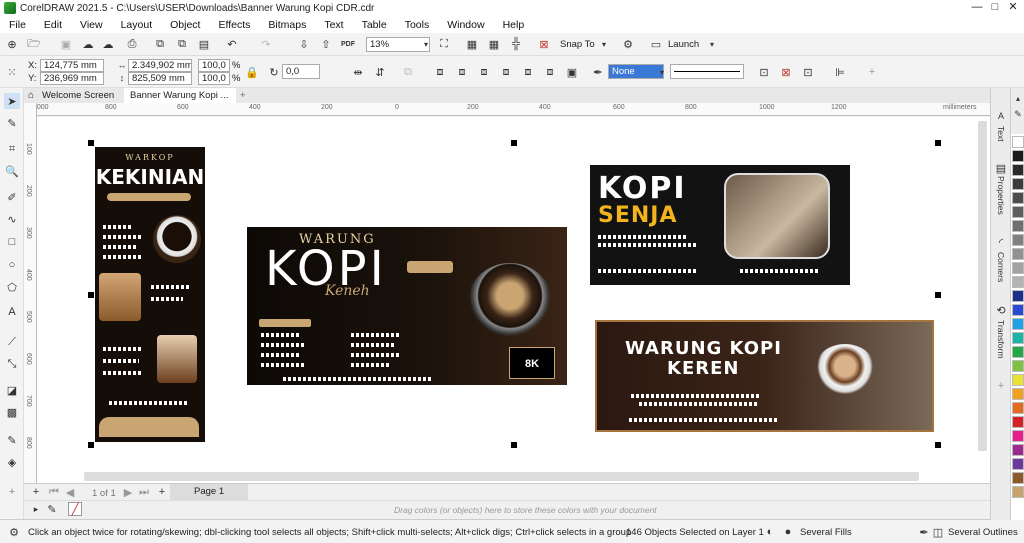 The width and height of the screenshot is (1024, 543). I want to click on menu-bitmaps: Bitmaps, so click(287, 25).